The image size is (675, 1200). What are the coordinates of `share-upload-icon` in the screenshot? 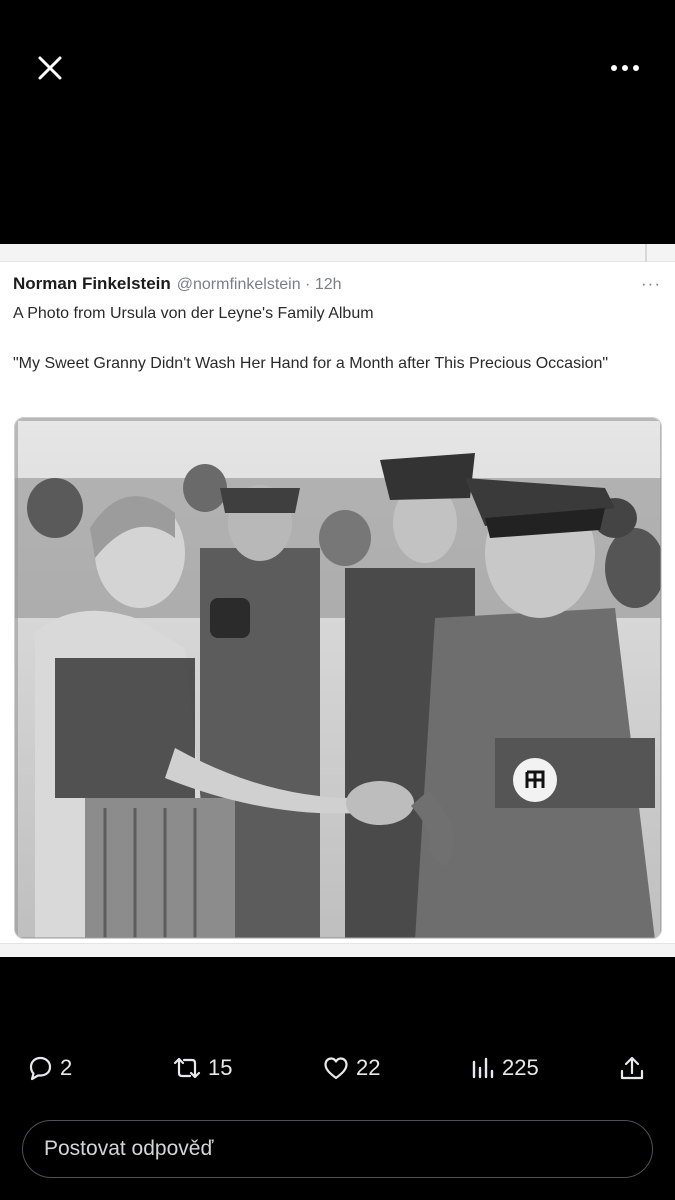 It's located at (632, 1068).